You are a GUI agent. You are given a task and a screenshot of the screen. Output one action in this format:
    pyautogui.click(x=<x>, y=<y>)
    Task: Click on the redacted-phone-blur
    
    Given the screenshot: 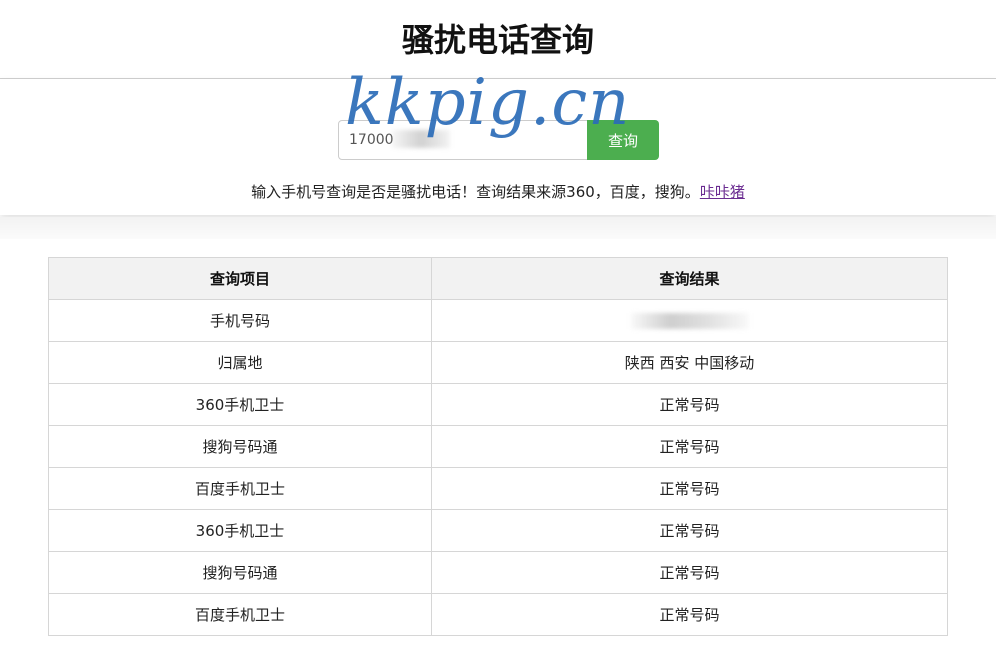 What is the action you would take?
    pyautogui.click(x=689, y=321)
    